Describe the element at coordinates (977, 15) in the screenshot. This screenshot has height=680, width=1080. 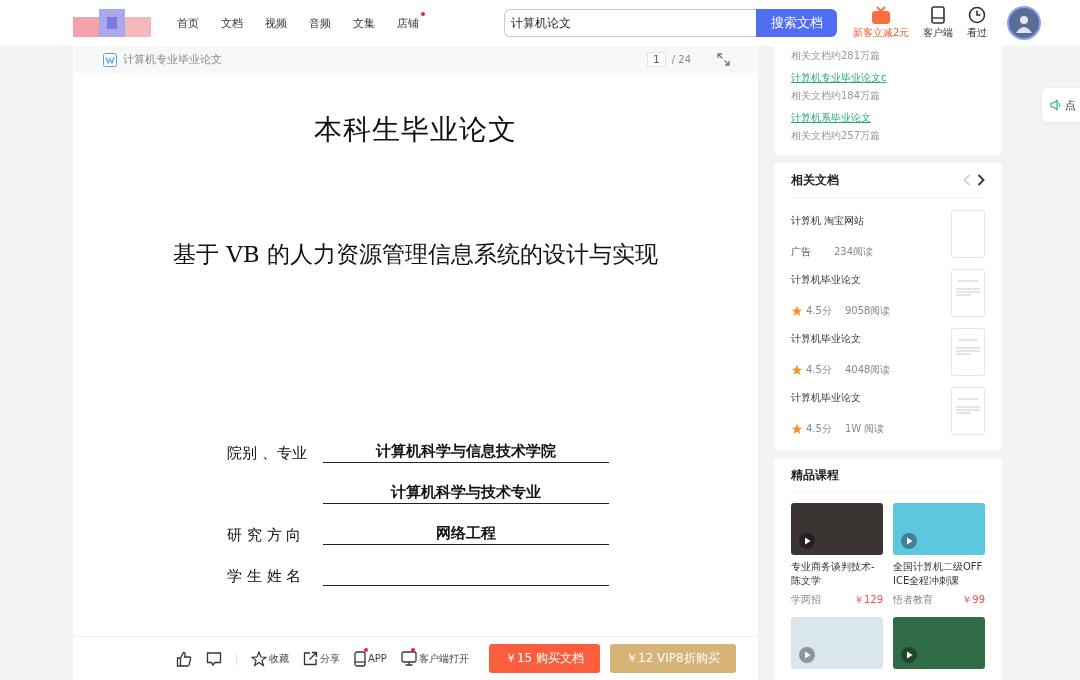
I see `clock-icon` at that location.